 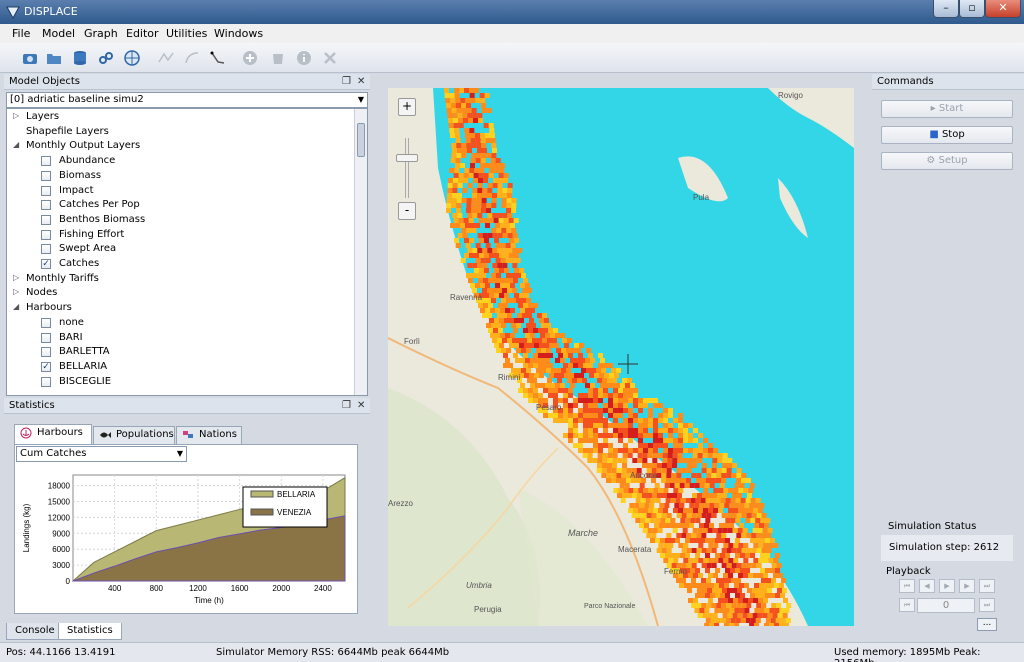 I want to click on info-icon, so click(x=304, y=58).